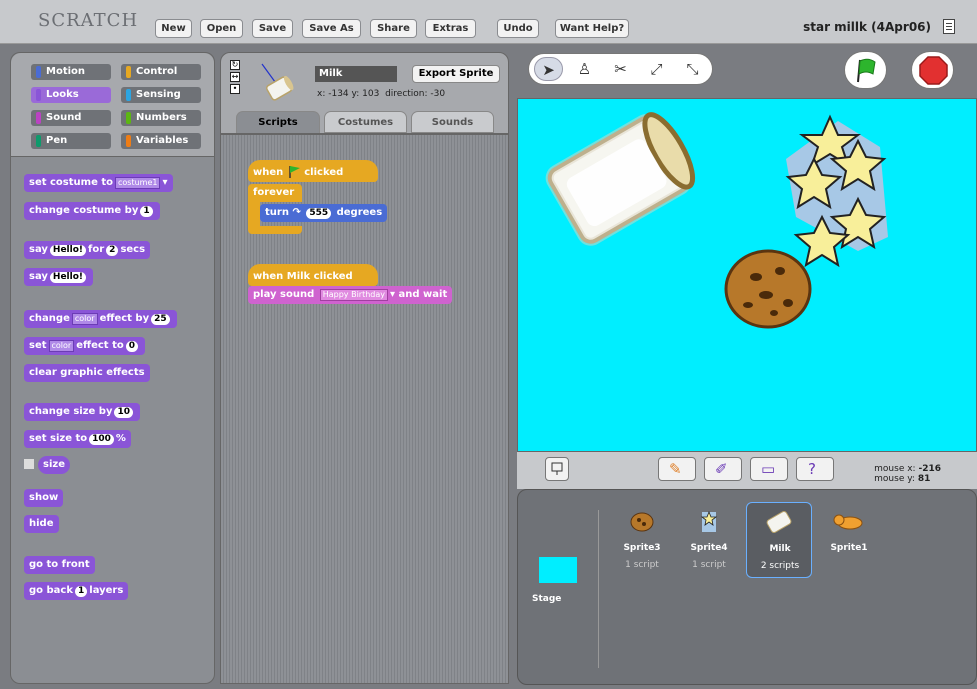 Image resolution: width=977 pixels, height=689 pixels. Describe the element at coordinates (709, 521) in the screenshot. I see `stars-thumbnail` at that location.